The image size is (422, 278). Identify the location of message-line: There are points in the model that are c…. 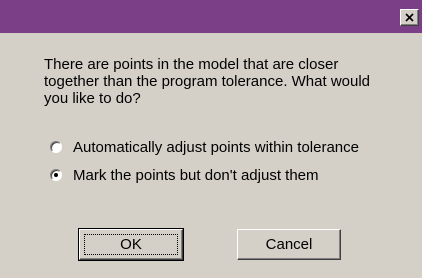
(191, 64).